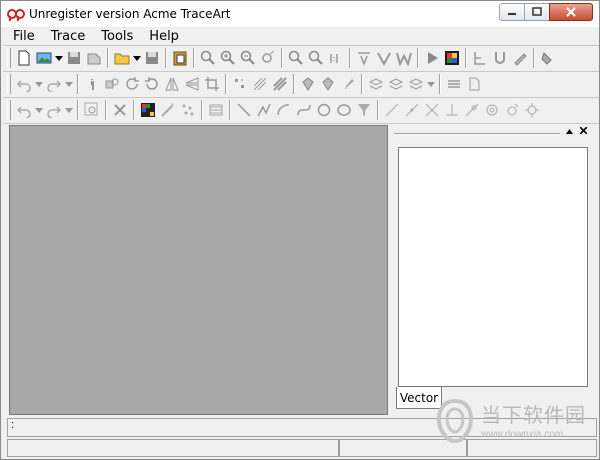  What do you see at coordinates (92, 84) in the screenshot?
I see `info-button` at bounding box center [92, 84].